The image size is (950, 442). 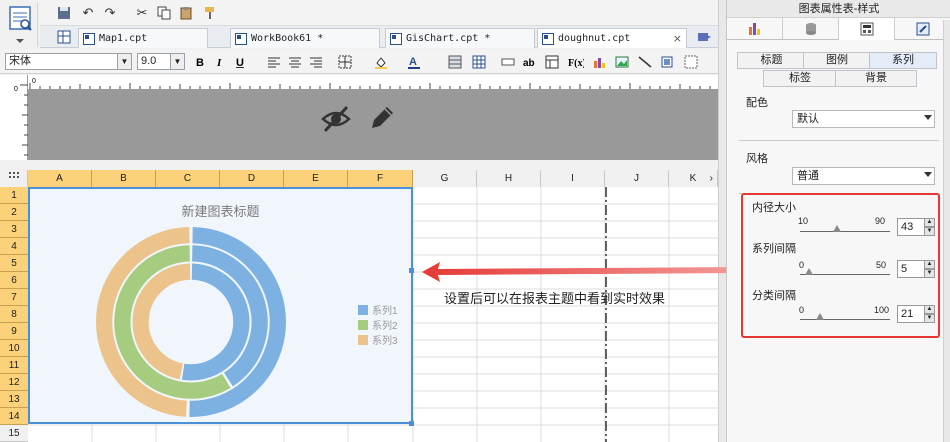 What do you see at coordinates (143, 38) in the screenshot?
I see `tab-map1: Map1.cpt` at bounding box center [143, 38].